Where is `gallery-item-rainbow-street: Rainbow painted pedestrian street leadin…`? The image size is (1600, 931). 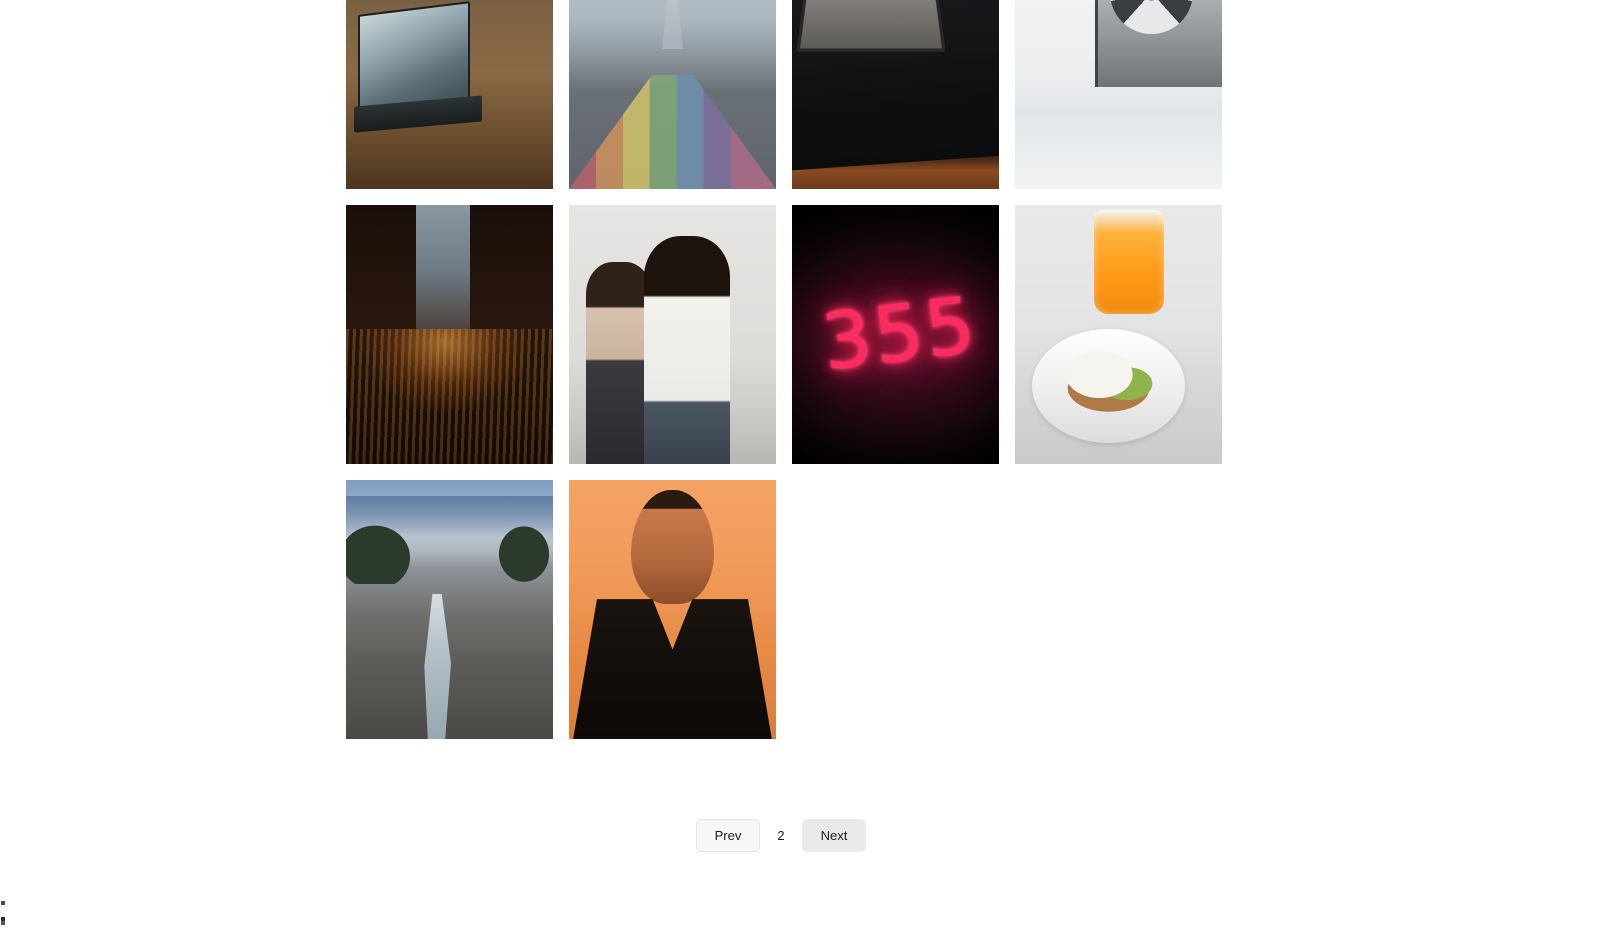
gallery-item-rainbow-street: Rainbow painted pedestrian street leadin… is located at coordinates (672, 94).